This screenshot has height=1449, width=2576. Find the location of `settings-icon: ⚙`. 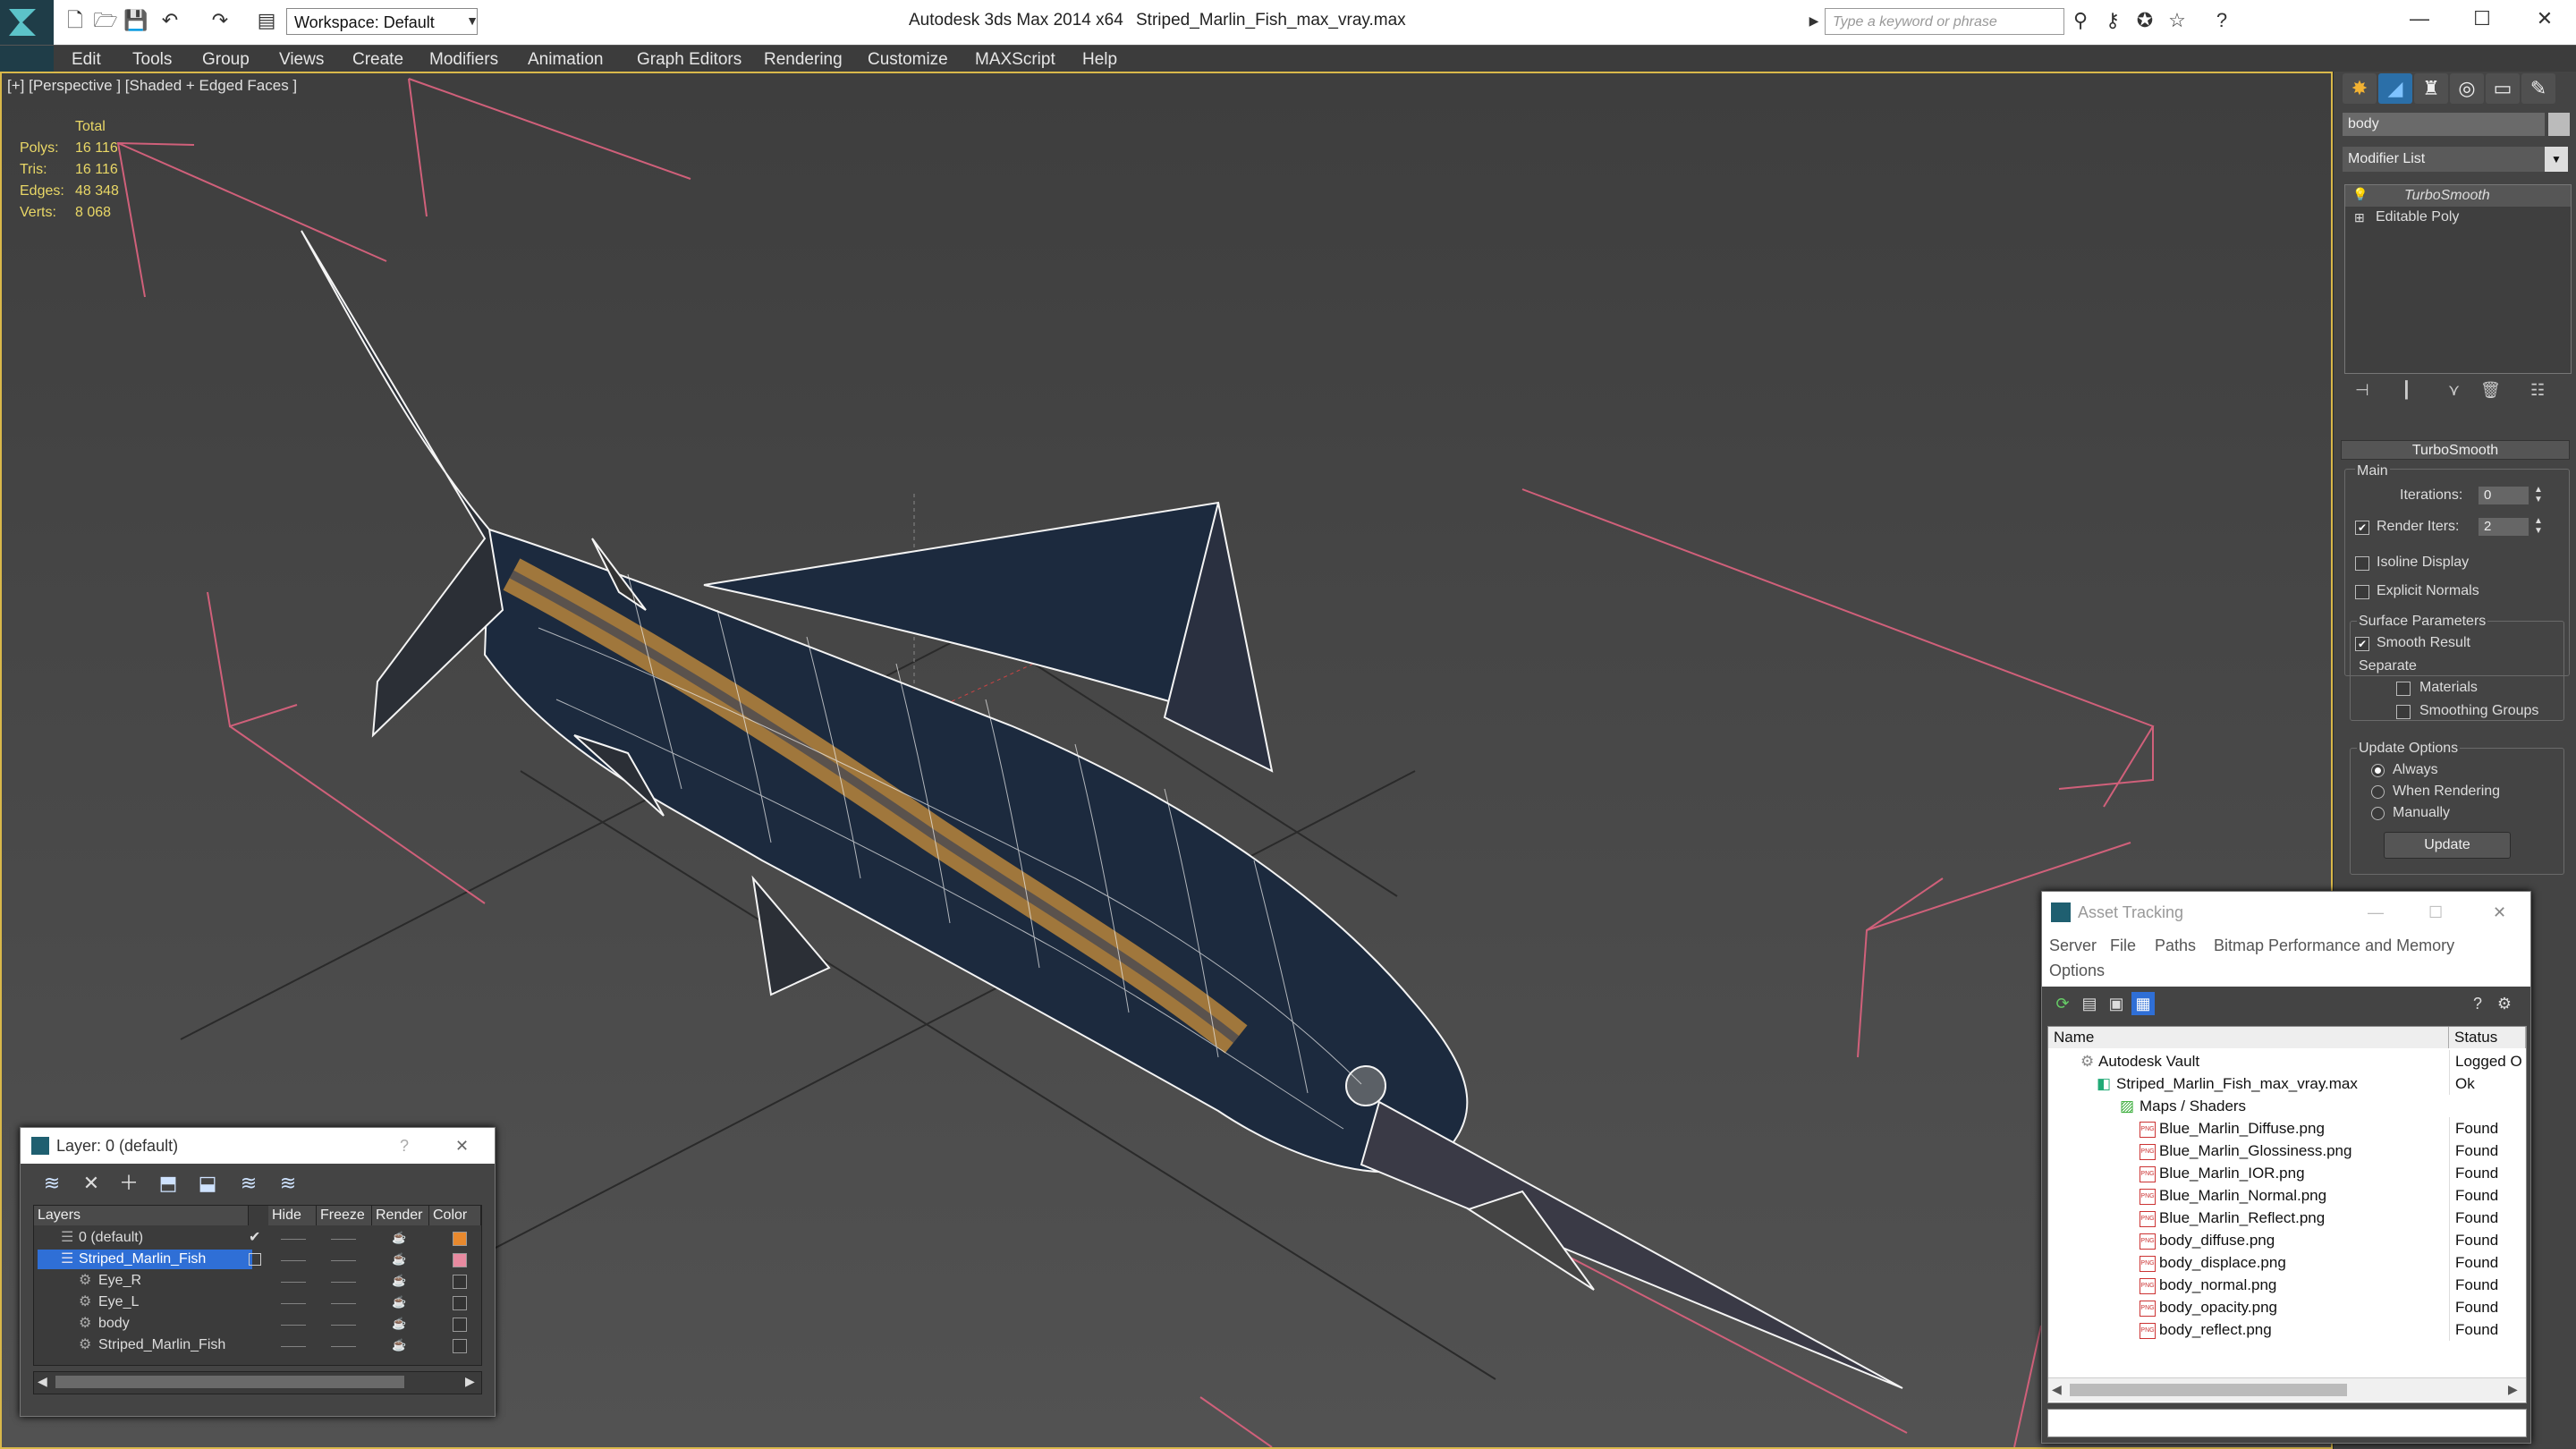

settings-icon: ⚙ is located at coordinates (2504, 1003).